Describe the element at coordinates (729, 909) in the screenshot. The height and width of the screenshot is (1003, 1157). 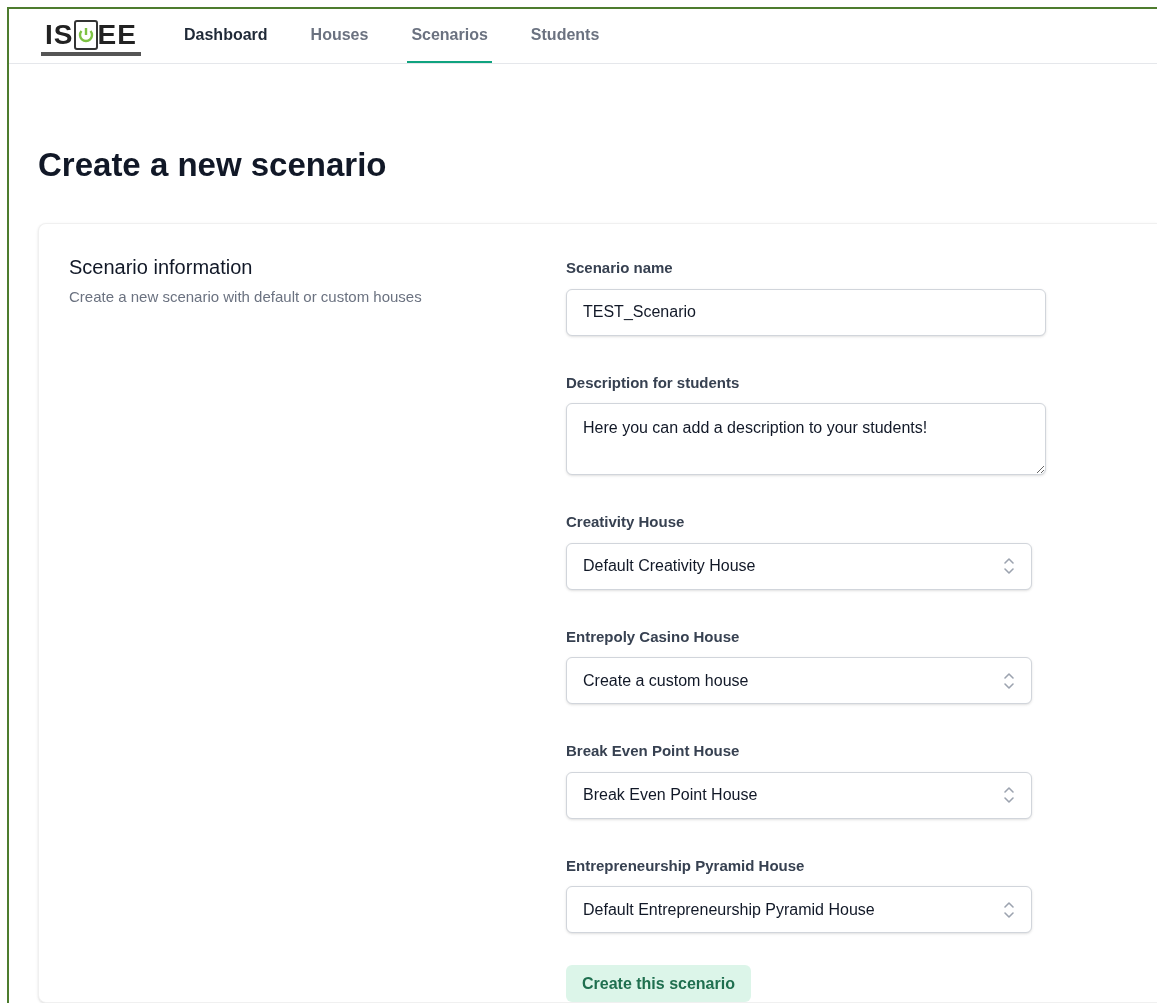
I see `select-value: Default Entrepreneurship Pyramid House` at that location.